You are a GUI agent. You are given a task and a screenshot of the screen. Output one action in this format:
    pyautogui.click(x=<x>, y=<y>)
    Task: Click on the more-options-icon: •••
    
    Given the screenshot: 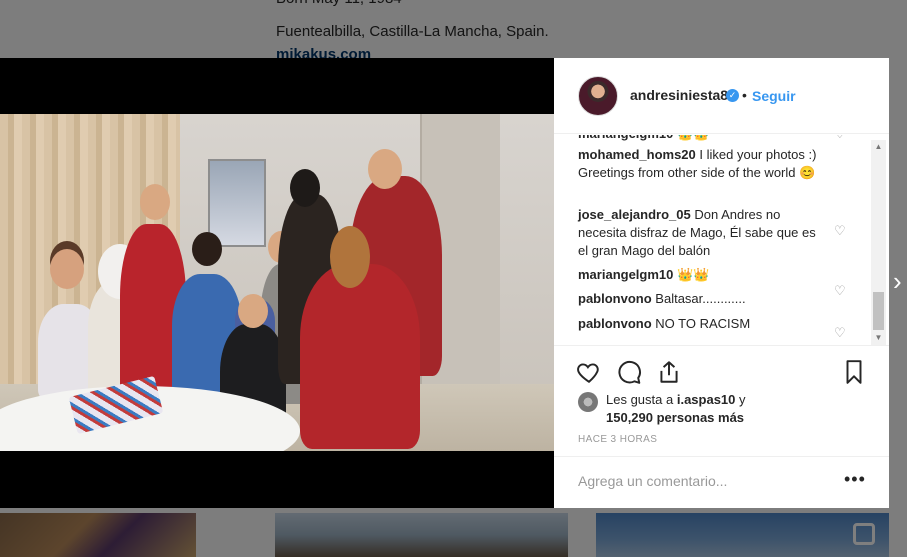 What is the action you would take?
    pyautogui.click(x=855, y=479)
    